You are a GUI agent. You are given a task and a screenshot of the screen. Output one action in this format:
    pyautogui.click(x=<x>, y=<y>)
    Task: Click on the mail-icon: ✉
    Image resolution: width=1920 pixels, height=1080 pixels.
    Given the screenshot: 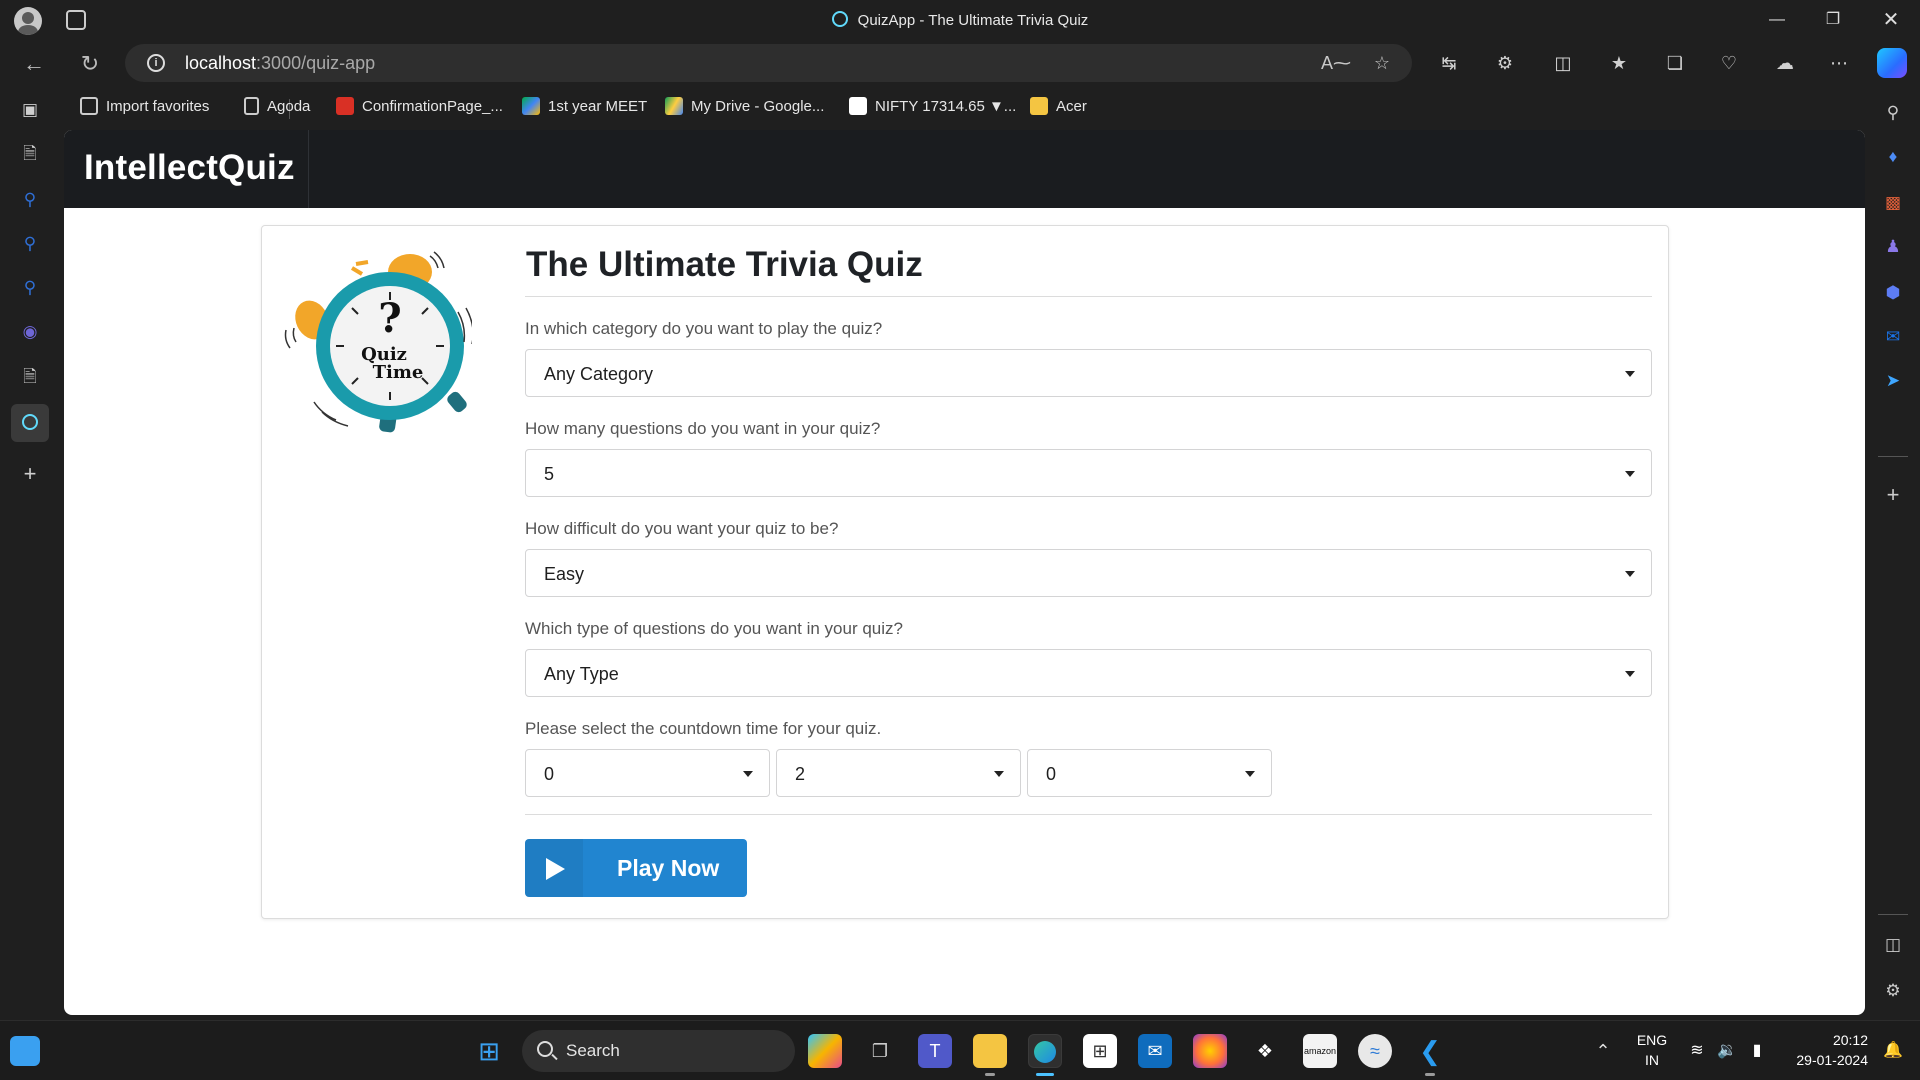 What is the action you would take?
    pyautogui.click(x=1155, y=1051)
    